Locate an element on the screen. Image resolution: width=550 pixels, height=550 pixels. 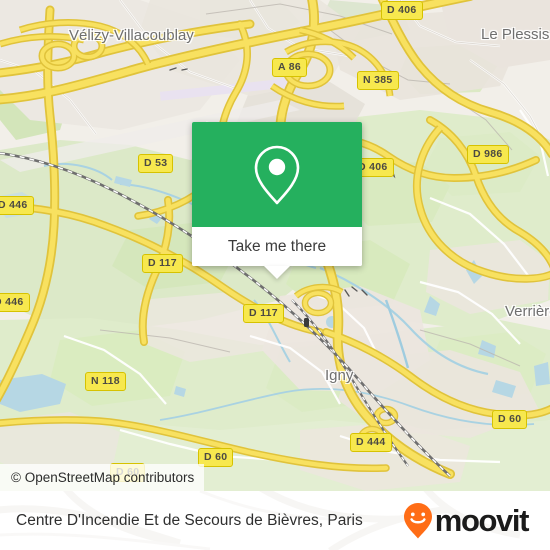
road-shield: N 385 is located at coordinates (378, 80).